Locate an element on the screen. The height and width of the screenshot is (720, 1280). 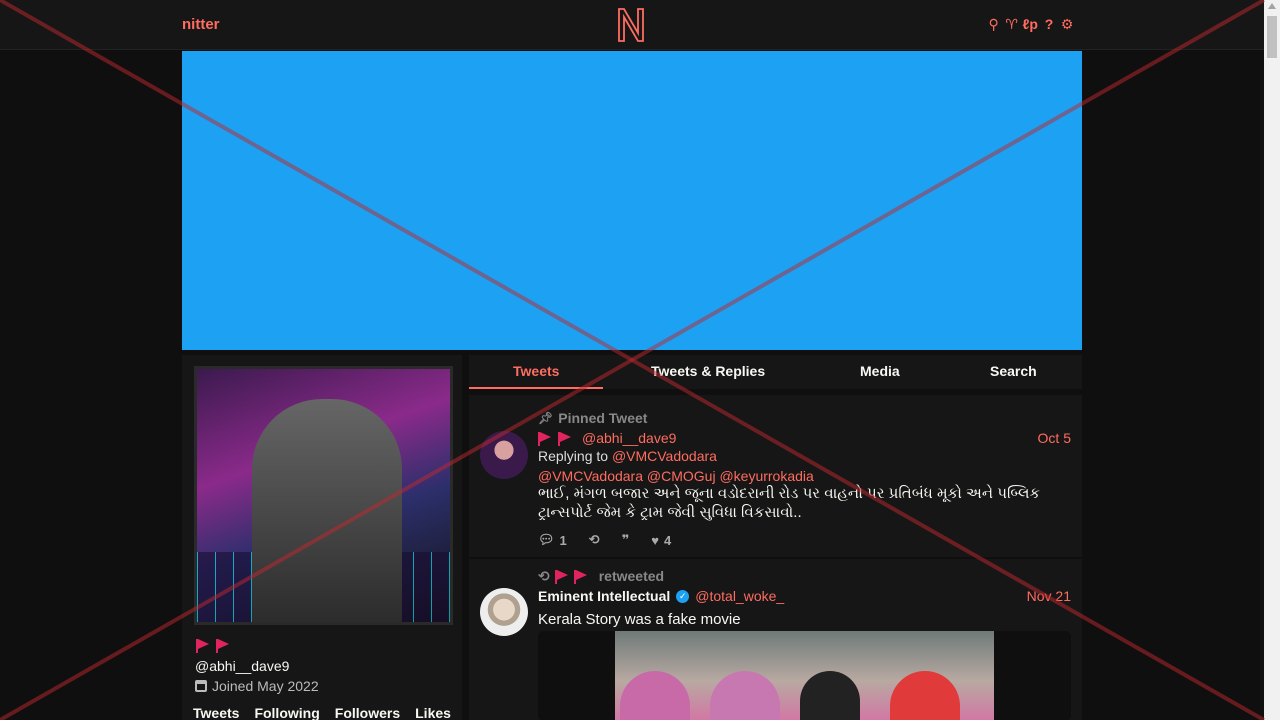
avatar-figure is located at coordinates (327, 510).